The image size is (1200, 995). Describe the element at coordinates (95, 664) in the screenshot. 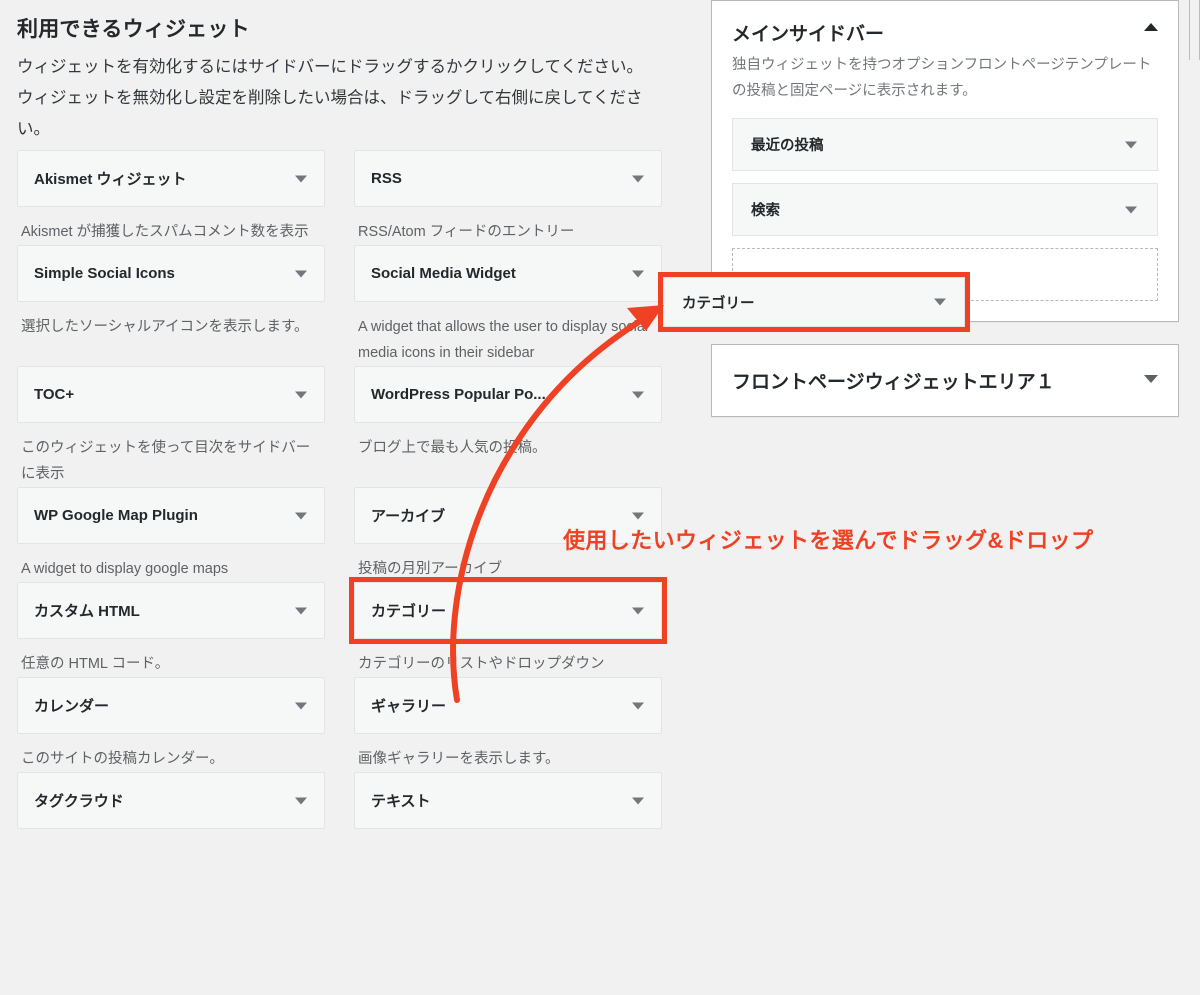

I see `available-widget-description: 任意の HTML コード。` at that location.